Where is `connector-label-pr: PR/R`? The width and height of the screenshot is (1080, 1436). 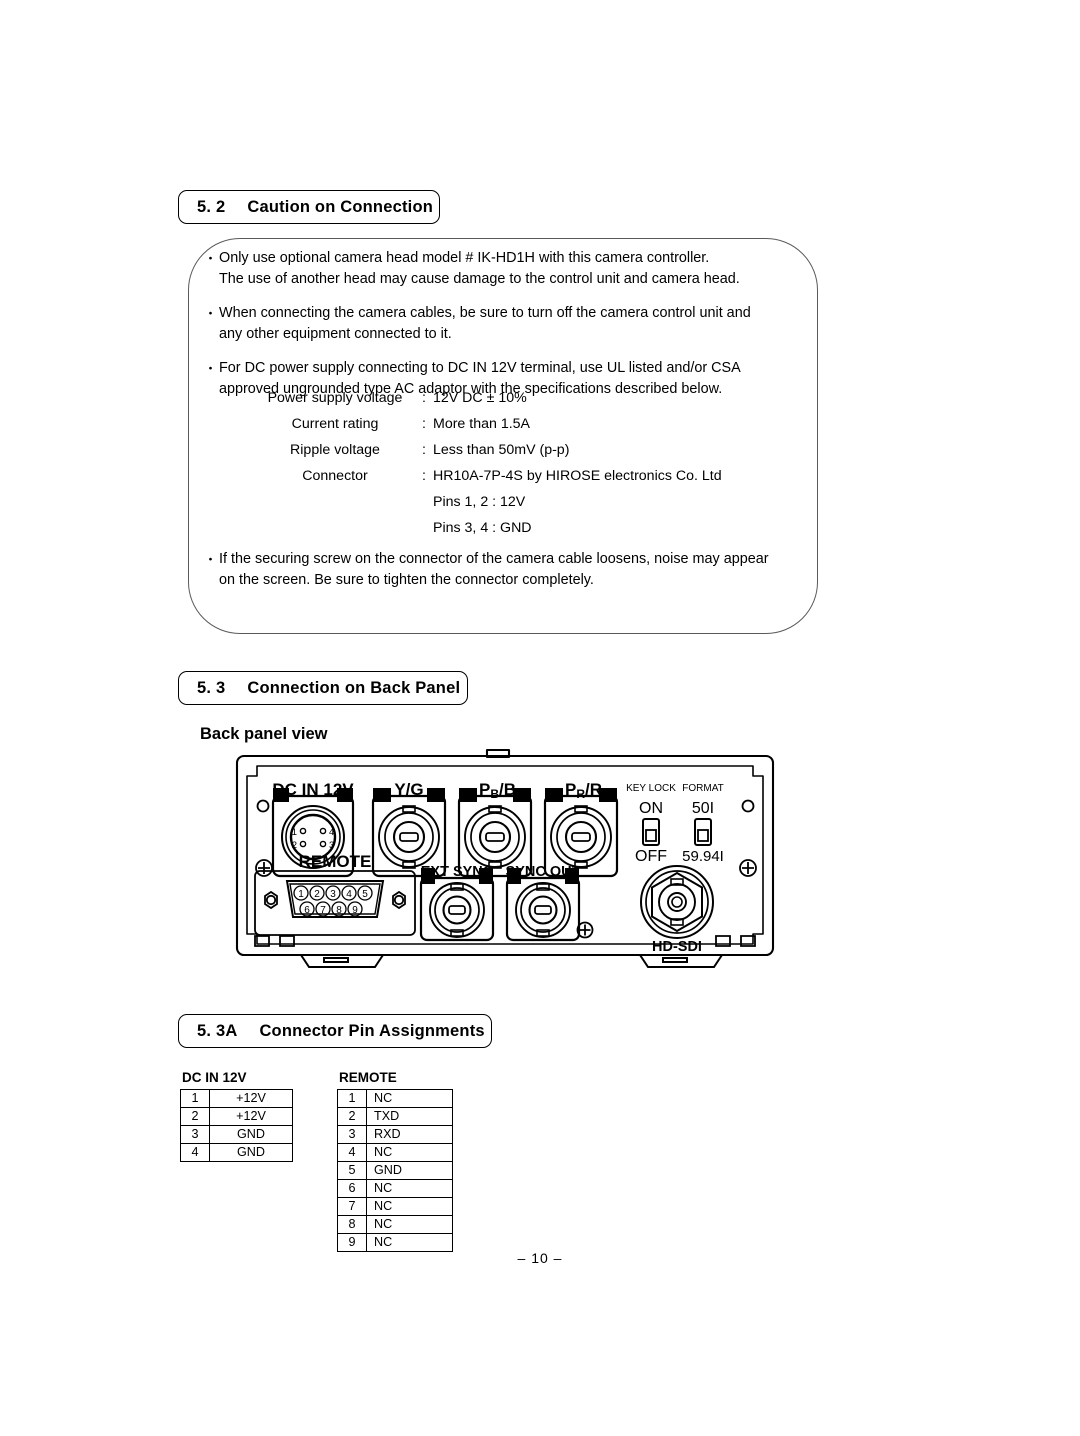 connector-label-pr: PR/R is located at coordinates (583, 790).